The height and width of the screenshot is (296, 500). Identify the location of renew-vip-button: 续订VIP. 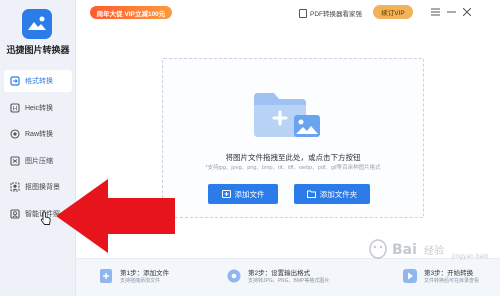
(393, 12).